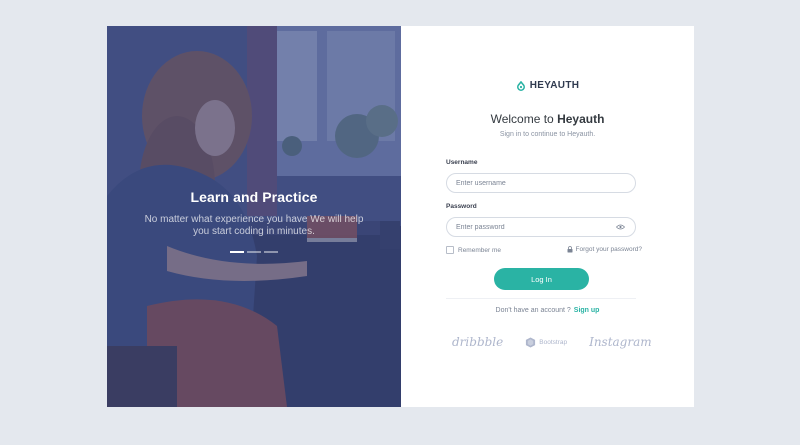 The height and width of the screenshot is (445, 800). Describe the element at coordinates (541, 298) in the screenshot. I see `divider` at that location.